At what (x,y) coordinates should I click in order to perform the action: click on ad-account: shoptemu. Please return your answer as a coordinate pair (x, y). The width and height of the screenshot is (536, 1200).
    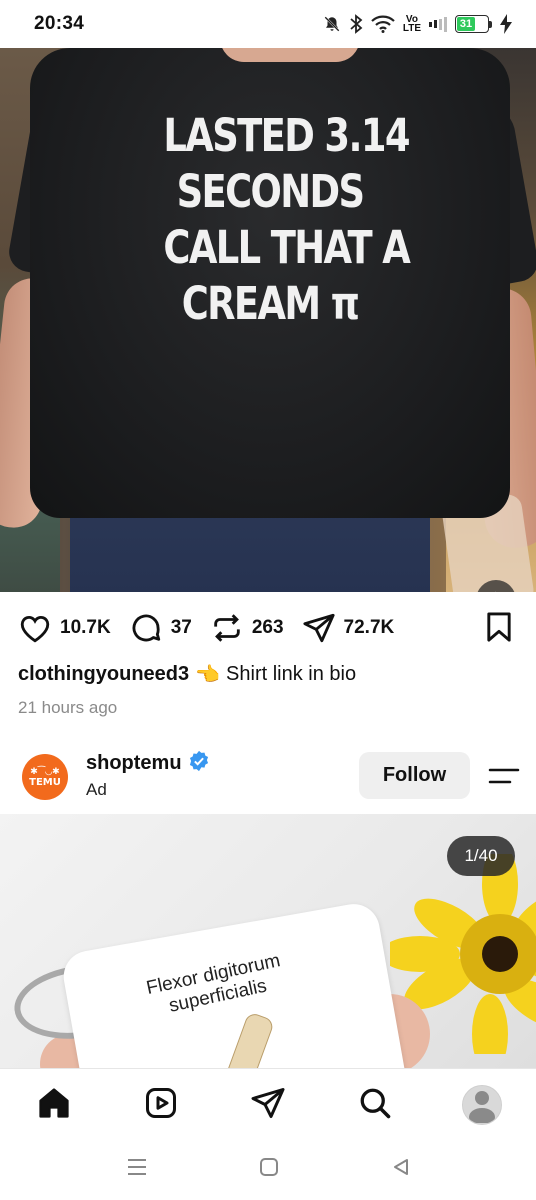
    Looking at the image, I should click on (148, 763).